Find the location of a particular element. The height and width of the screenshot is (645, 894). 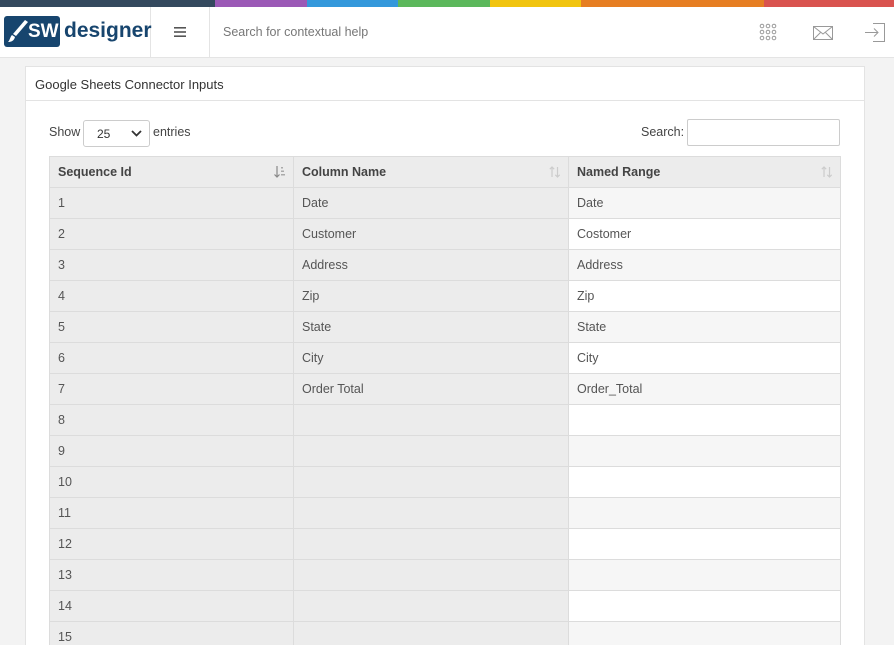

cell-column-name: Date is located at coordinates (431, 203).